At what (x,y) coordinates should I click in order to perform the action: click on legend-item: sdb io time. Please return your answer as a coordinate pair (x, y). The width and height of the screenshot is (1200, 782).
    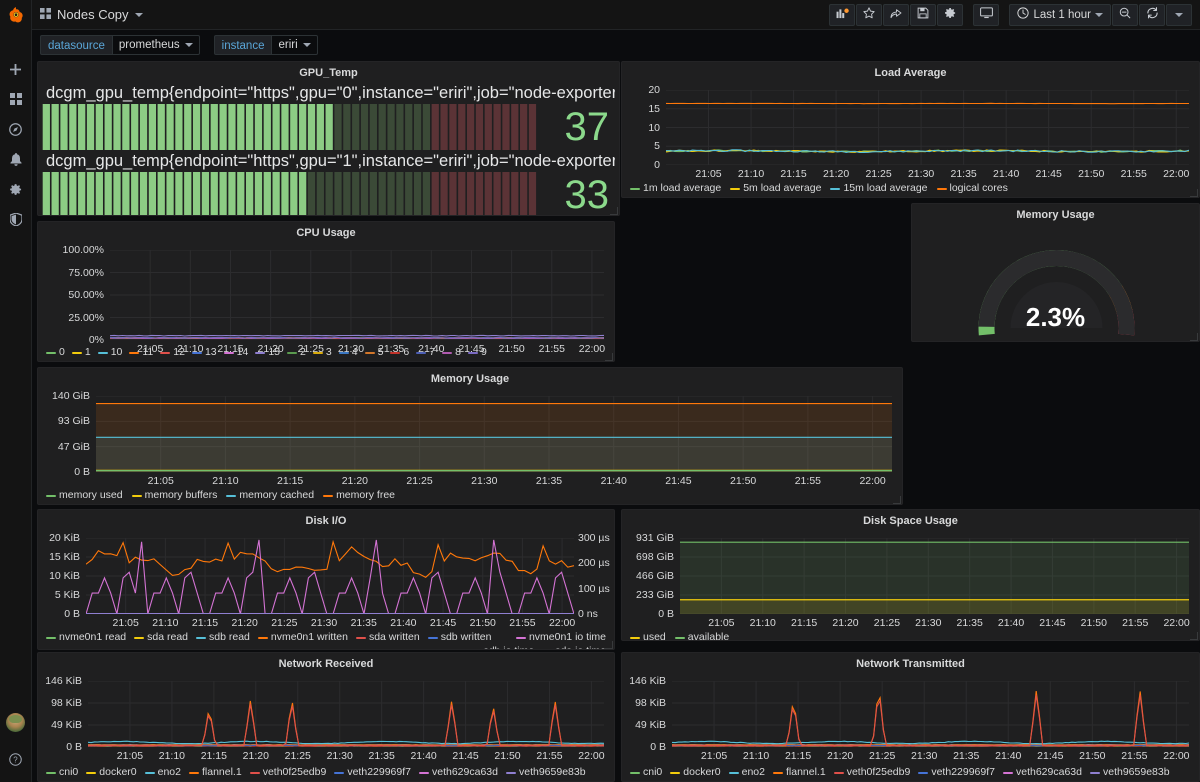
    Looking at the image, I should click on (502, 647).